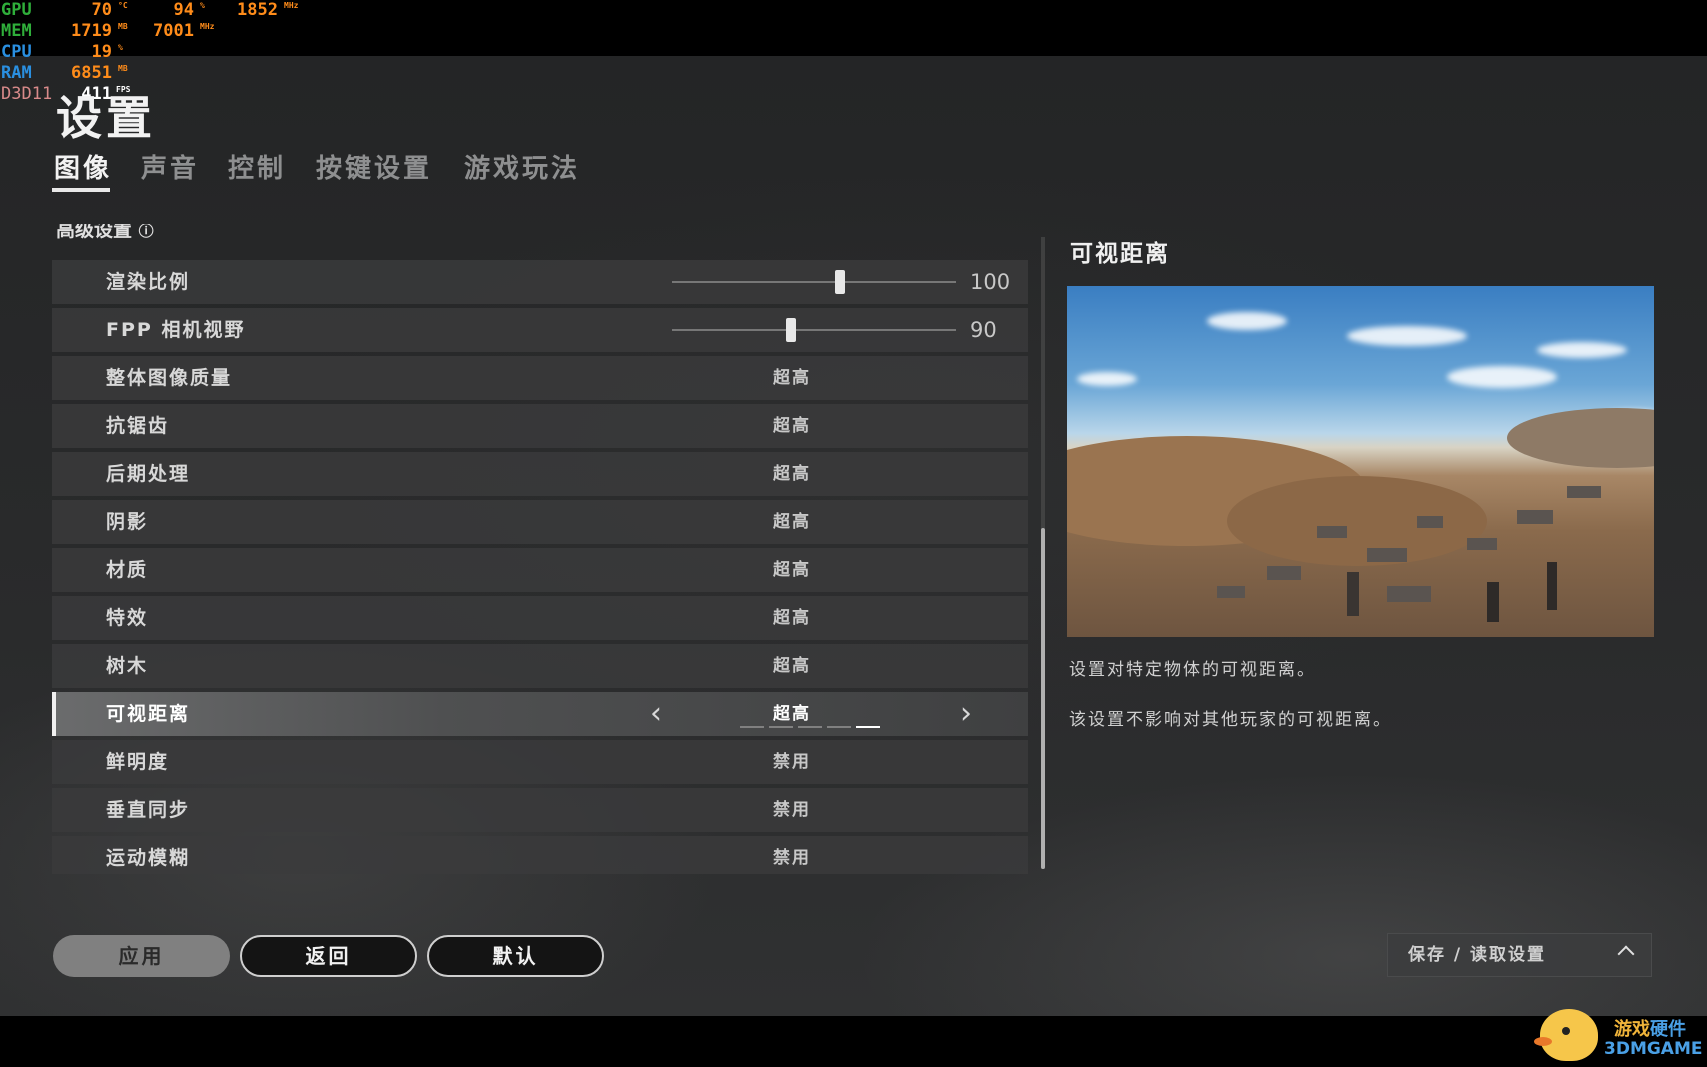 Image resolution: width=1707 pixels, height=1067 pixels. I want to click on info-circle-icon: ⓘ, so click(146, 232).